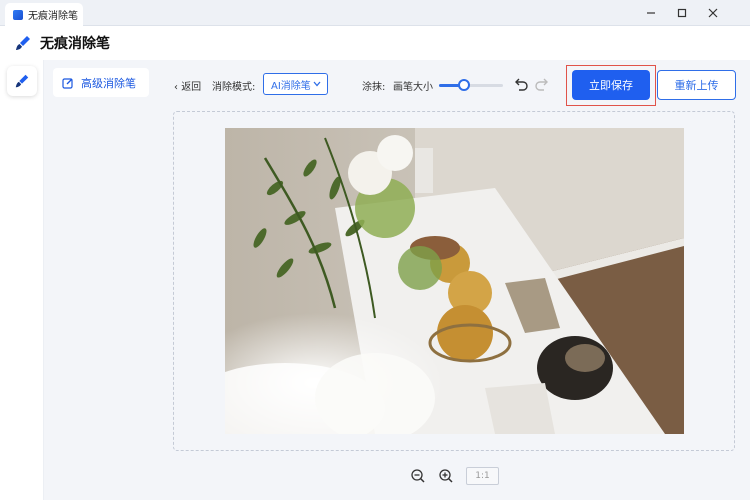 The width and height of the screenshot is (750, 500). What do you see at coordinates (521, 84) in the screenshot?
I see `undo-icon` at bounding box center [521, 84].